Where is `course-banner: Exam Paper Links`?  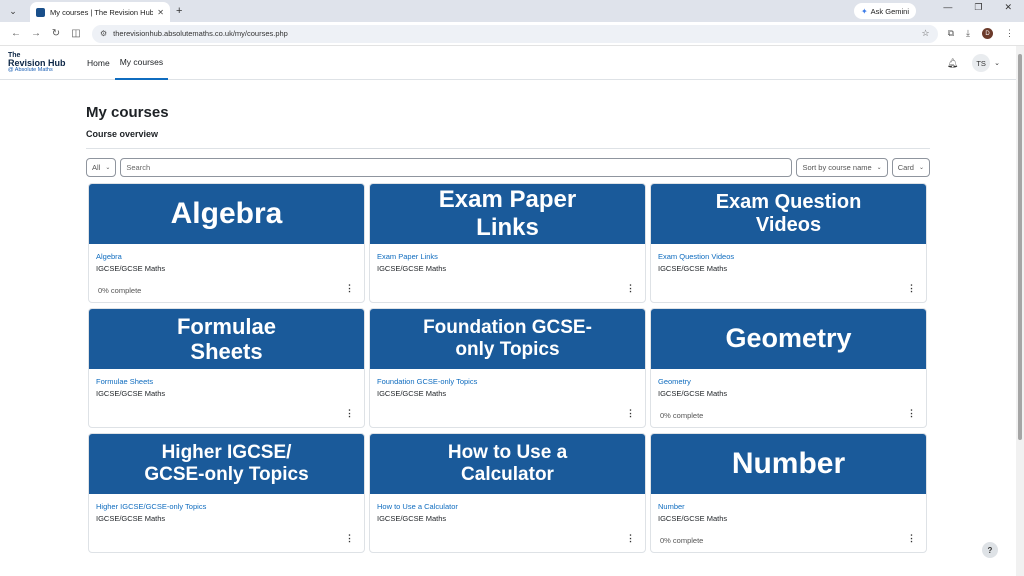 course-banner: Exam Paper Links is located at coordinates (507, 214).